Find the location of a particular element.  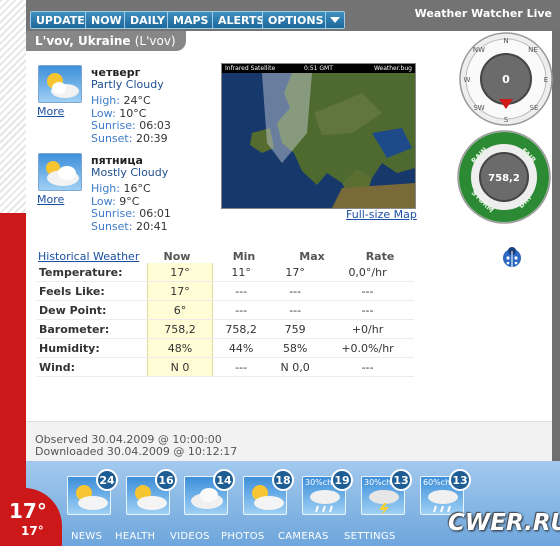

sunset-value: 20:41 is located at coordinates (151, 226).